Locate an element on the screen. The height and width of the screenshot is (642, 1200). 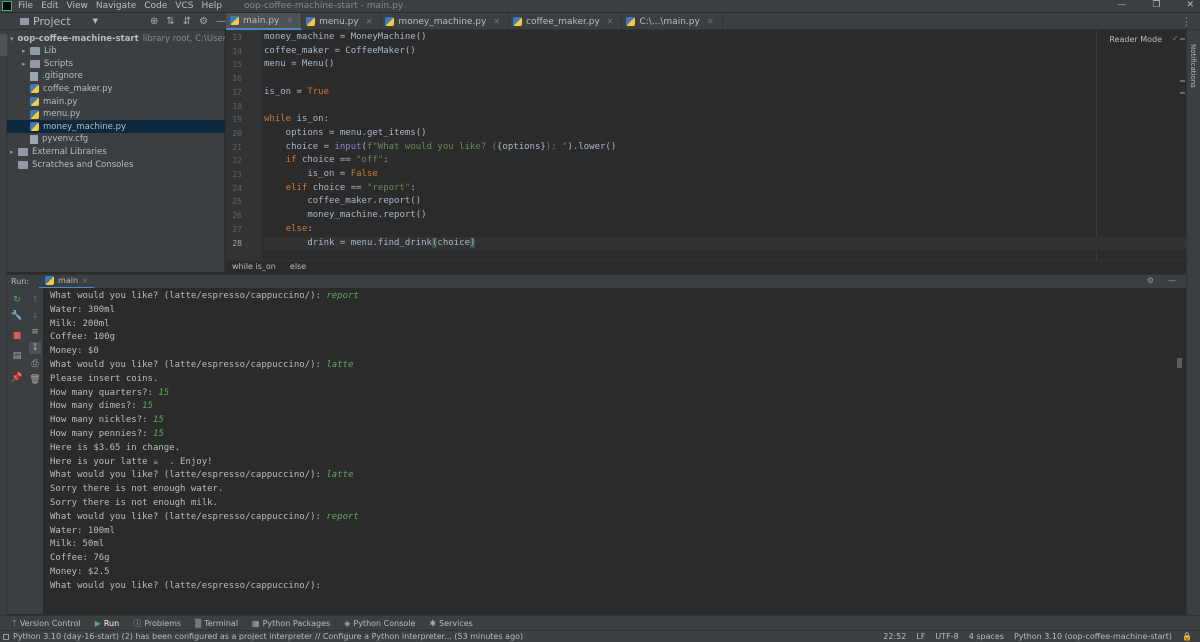
console-line: How many pennies?: 15 is located at coordinates (107, 434).